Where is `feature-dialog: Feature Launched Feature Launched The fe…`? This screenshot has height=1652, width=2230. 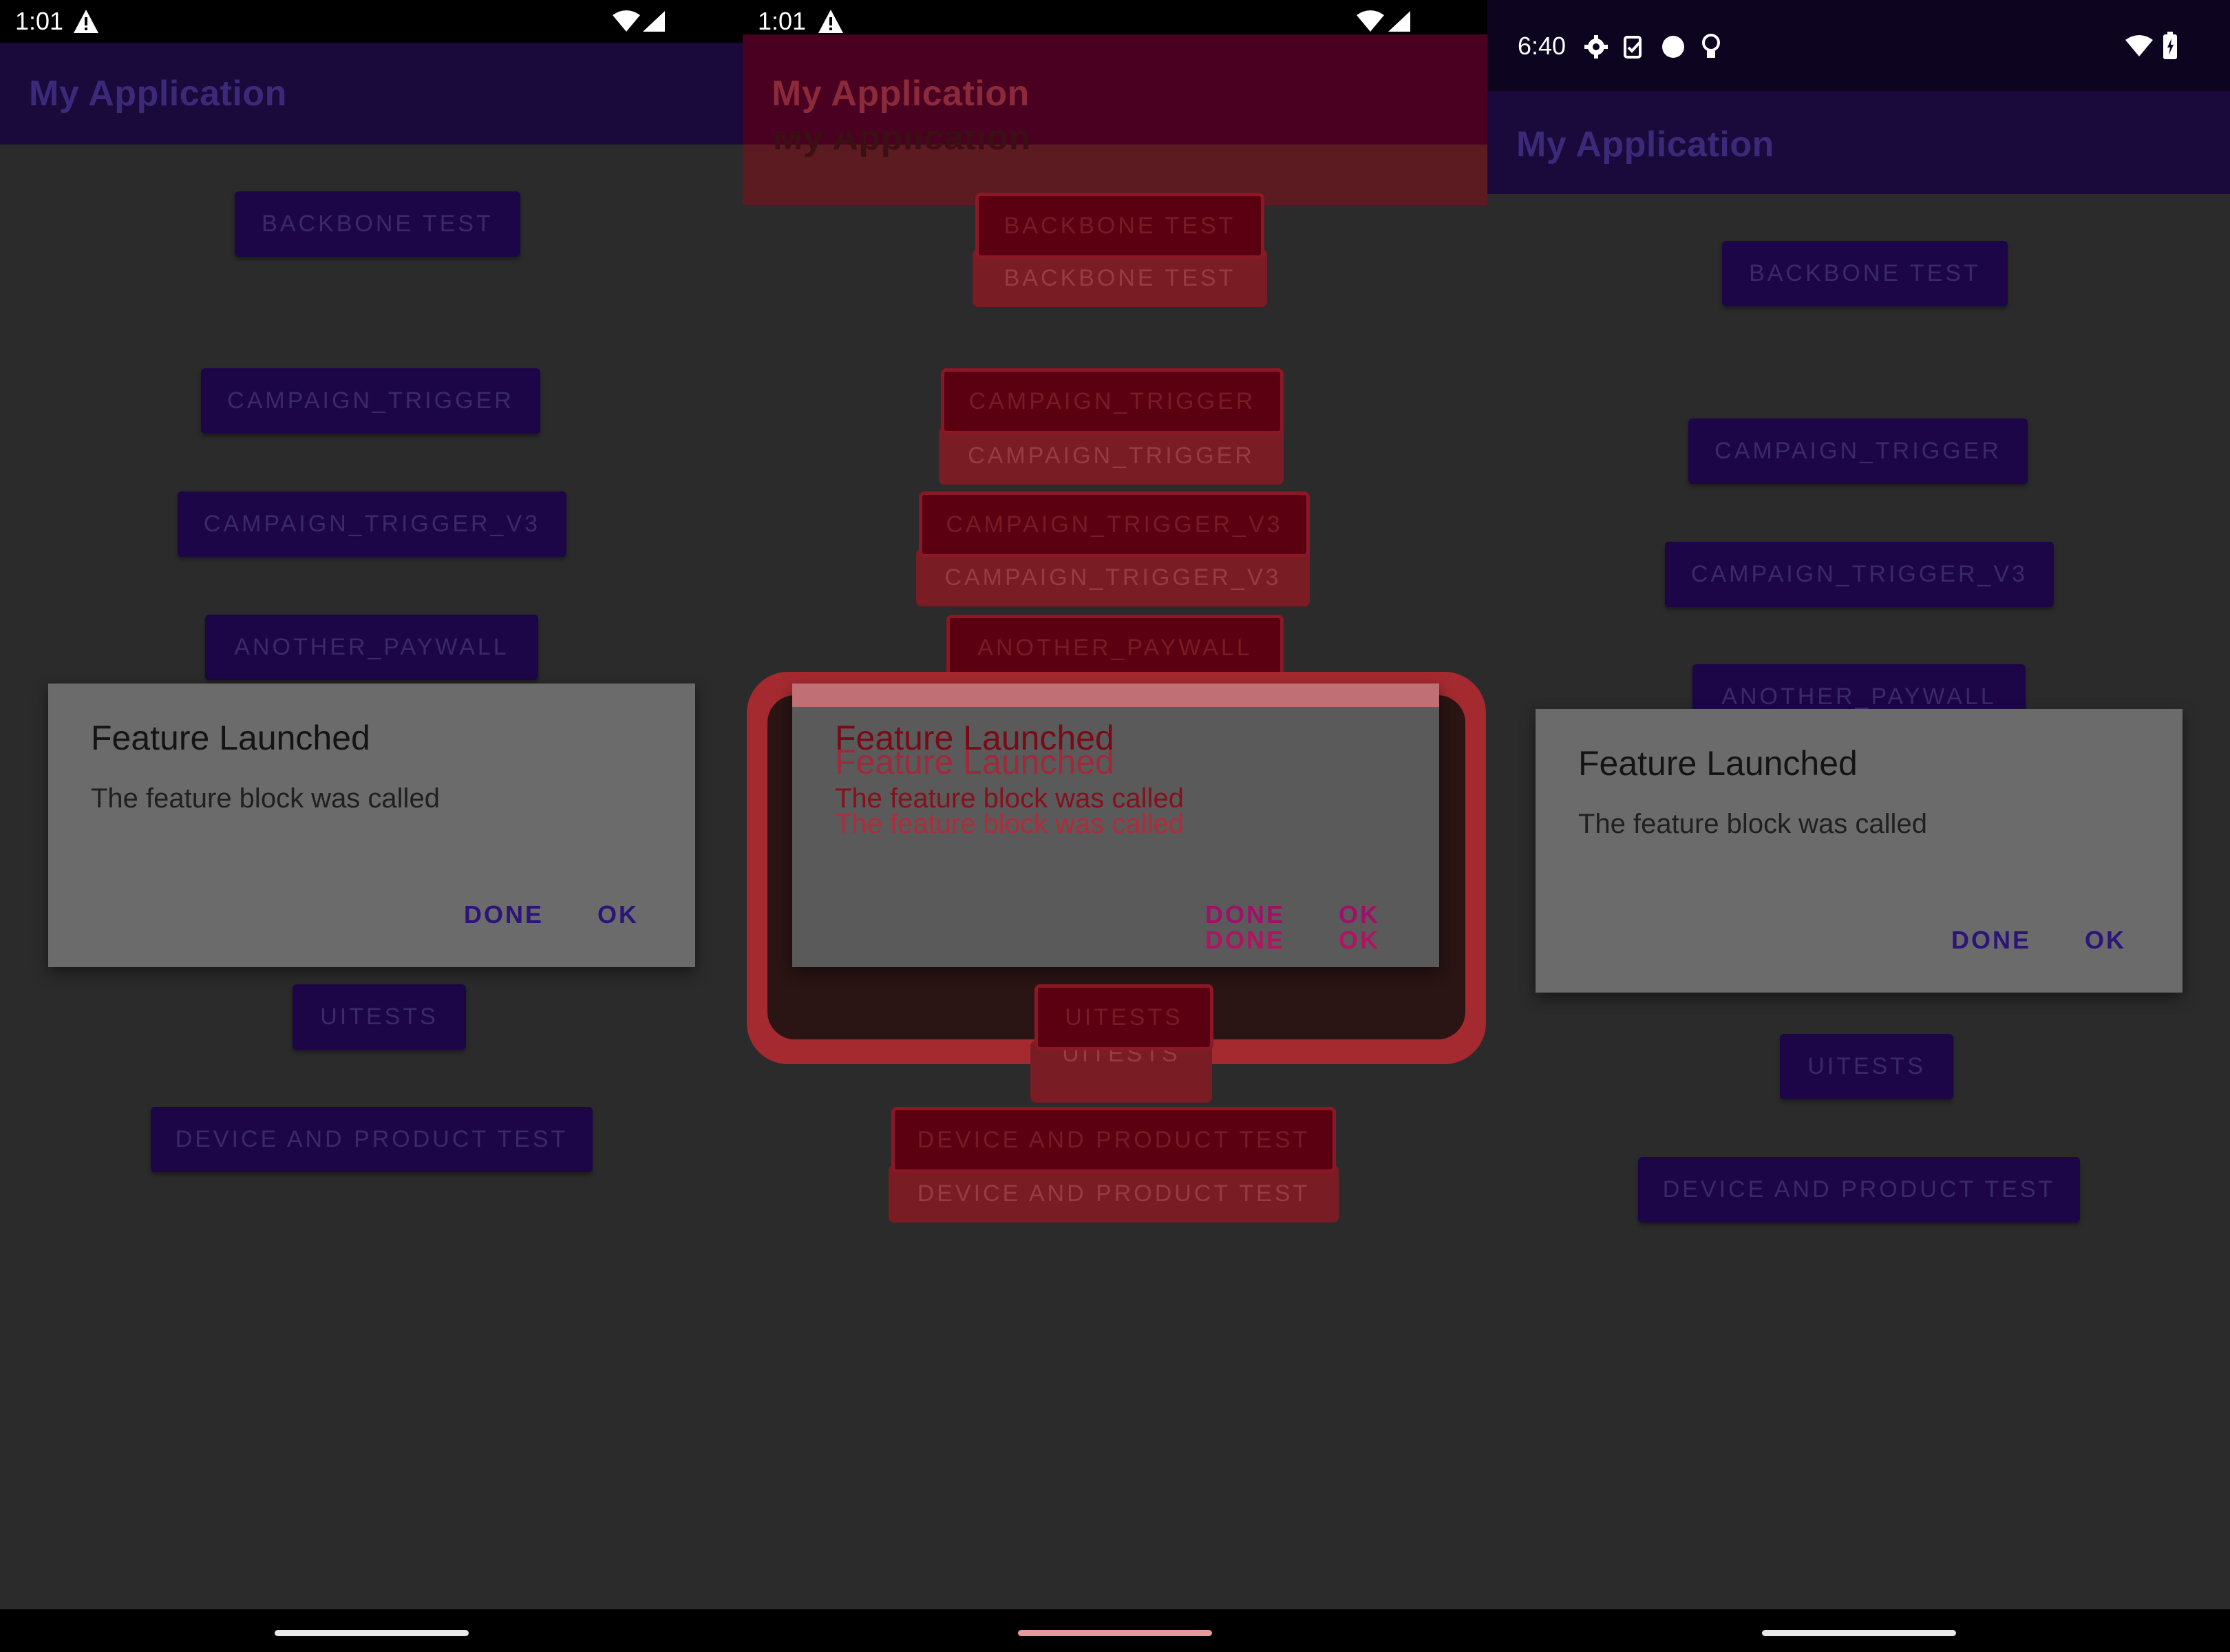 feature-dialog: Feature Launched Feature Launched The fe… is located at coordinates (1115, 826).